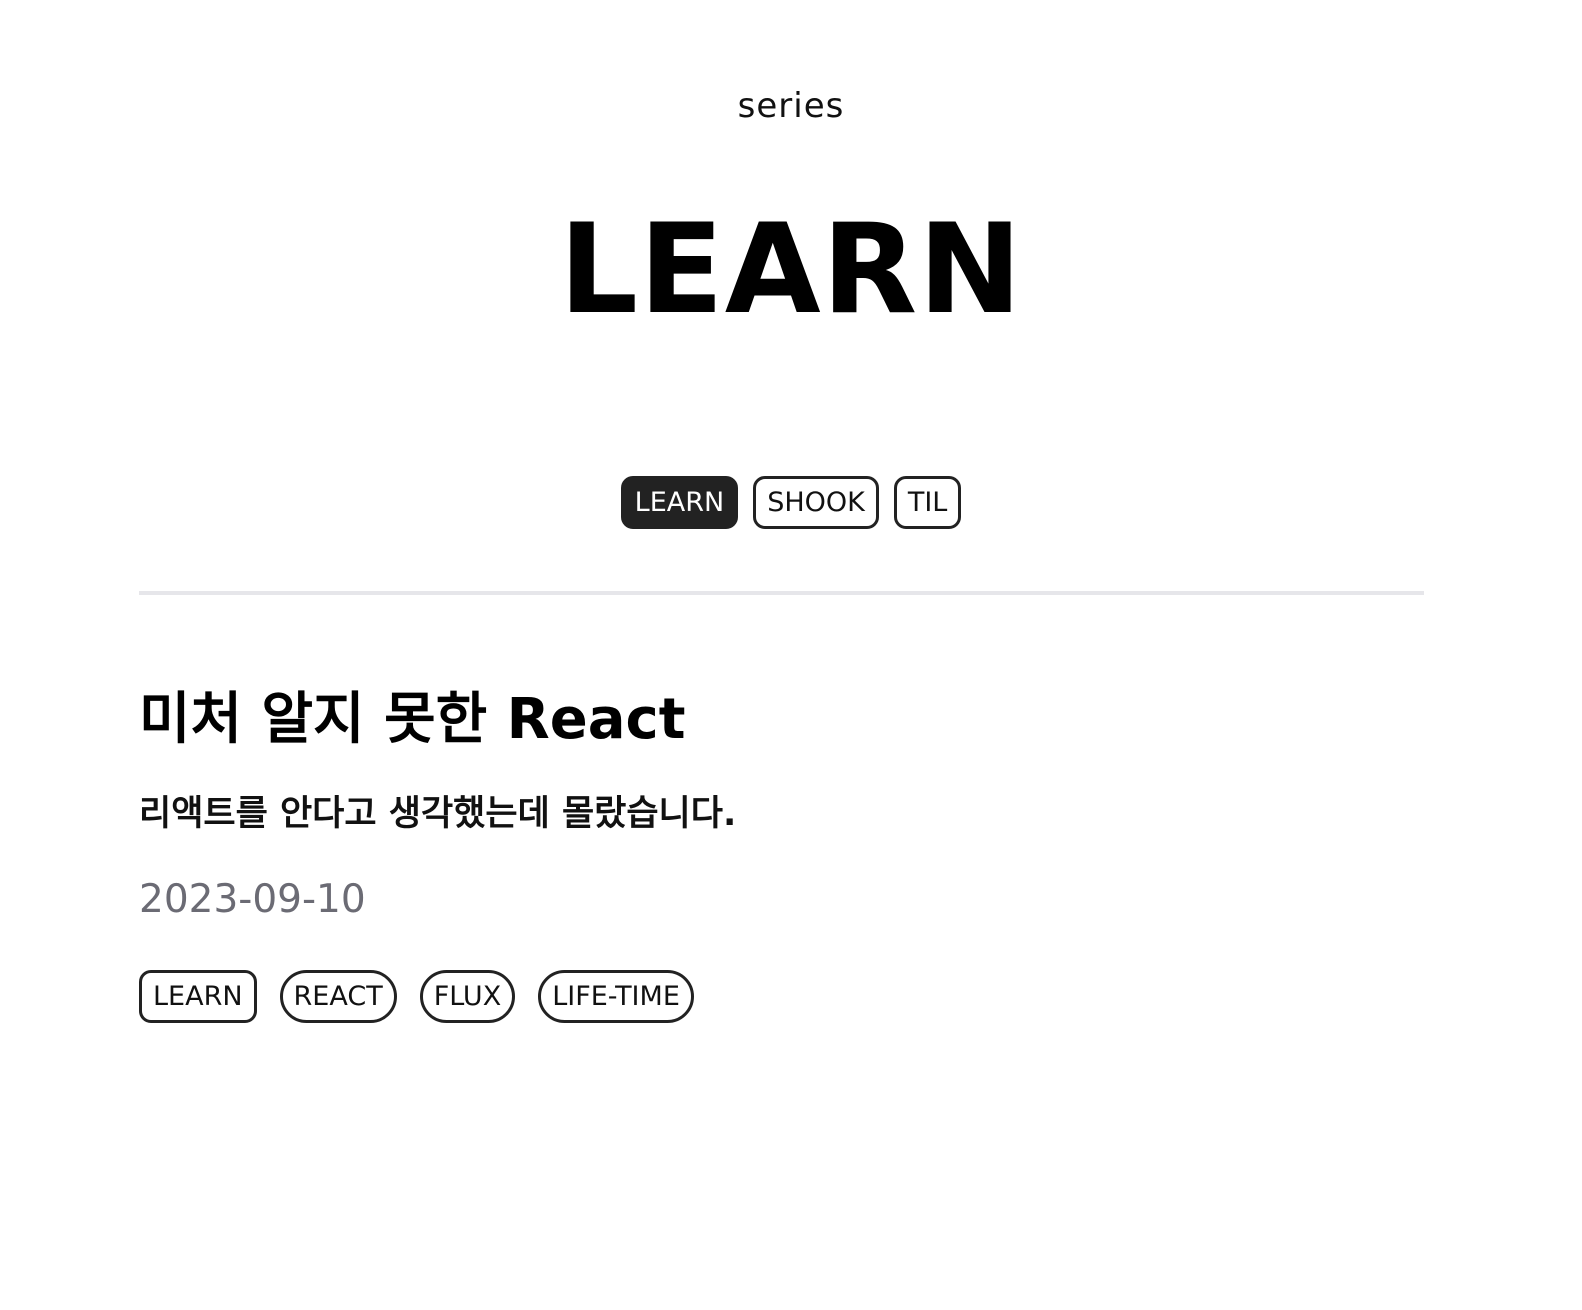  What do you see at coordinates (338, 996) in the screenshot?
I see `tag-react: REACT` at bounding box center [338, 996].